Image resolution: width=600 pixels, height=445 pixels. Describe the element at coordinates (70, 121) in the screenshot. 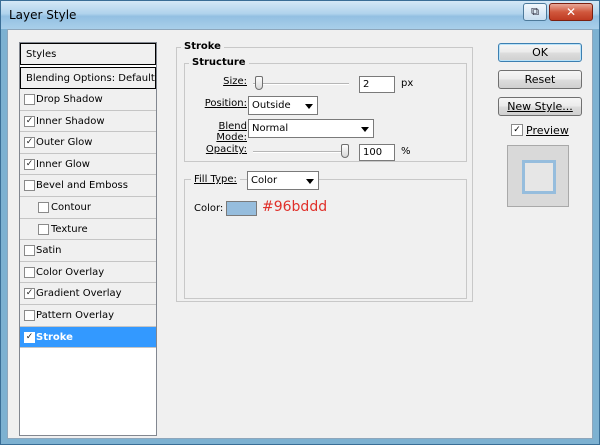

I see `style-item-label: Inner Shadow` at that location.